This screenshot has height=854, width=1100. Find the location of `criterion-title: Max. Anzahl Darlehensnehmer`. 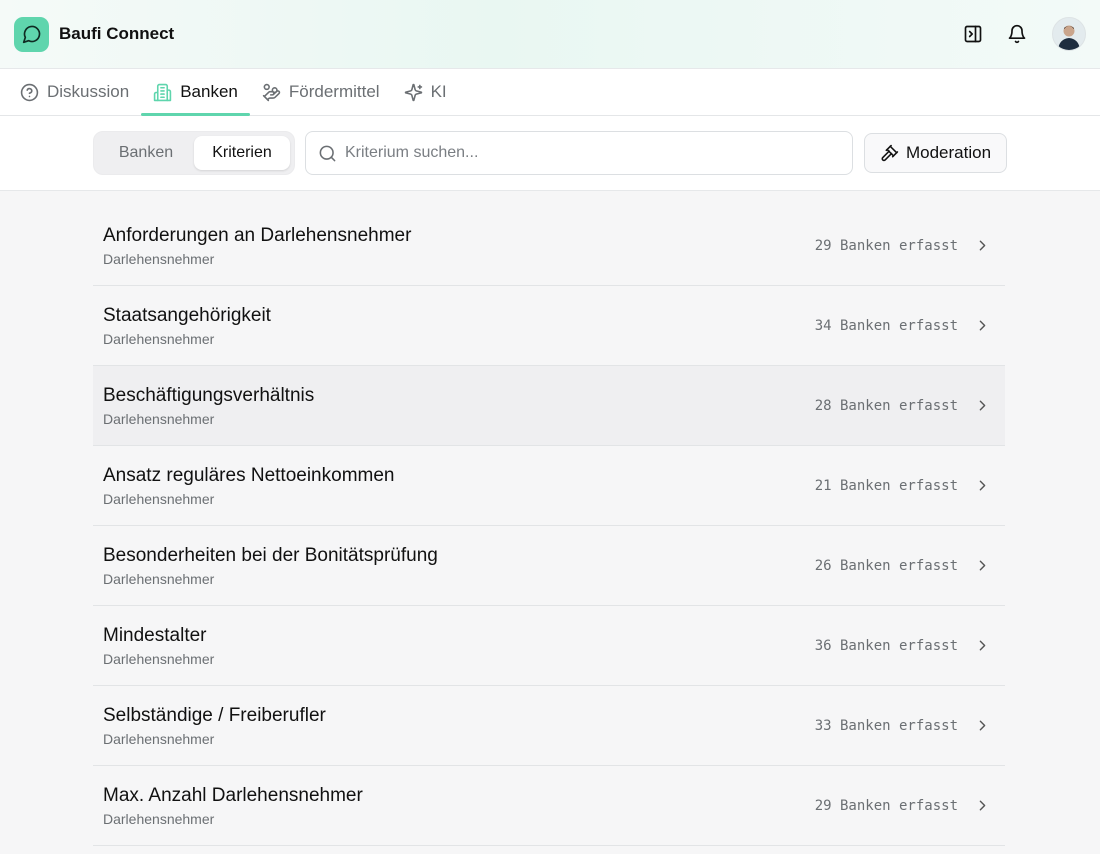

criterion-title: Max. Anzahl Darlehensnehmer is located at coordinates (233, 795).